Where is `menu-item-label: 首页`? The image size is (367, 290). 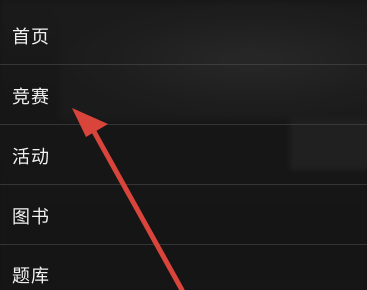
menu-item-label: 首页 is located at coordinates (31, 37).